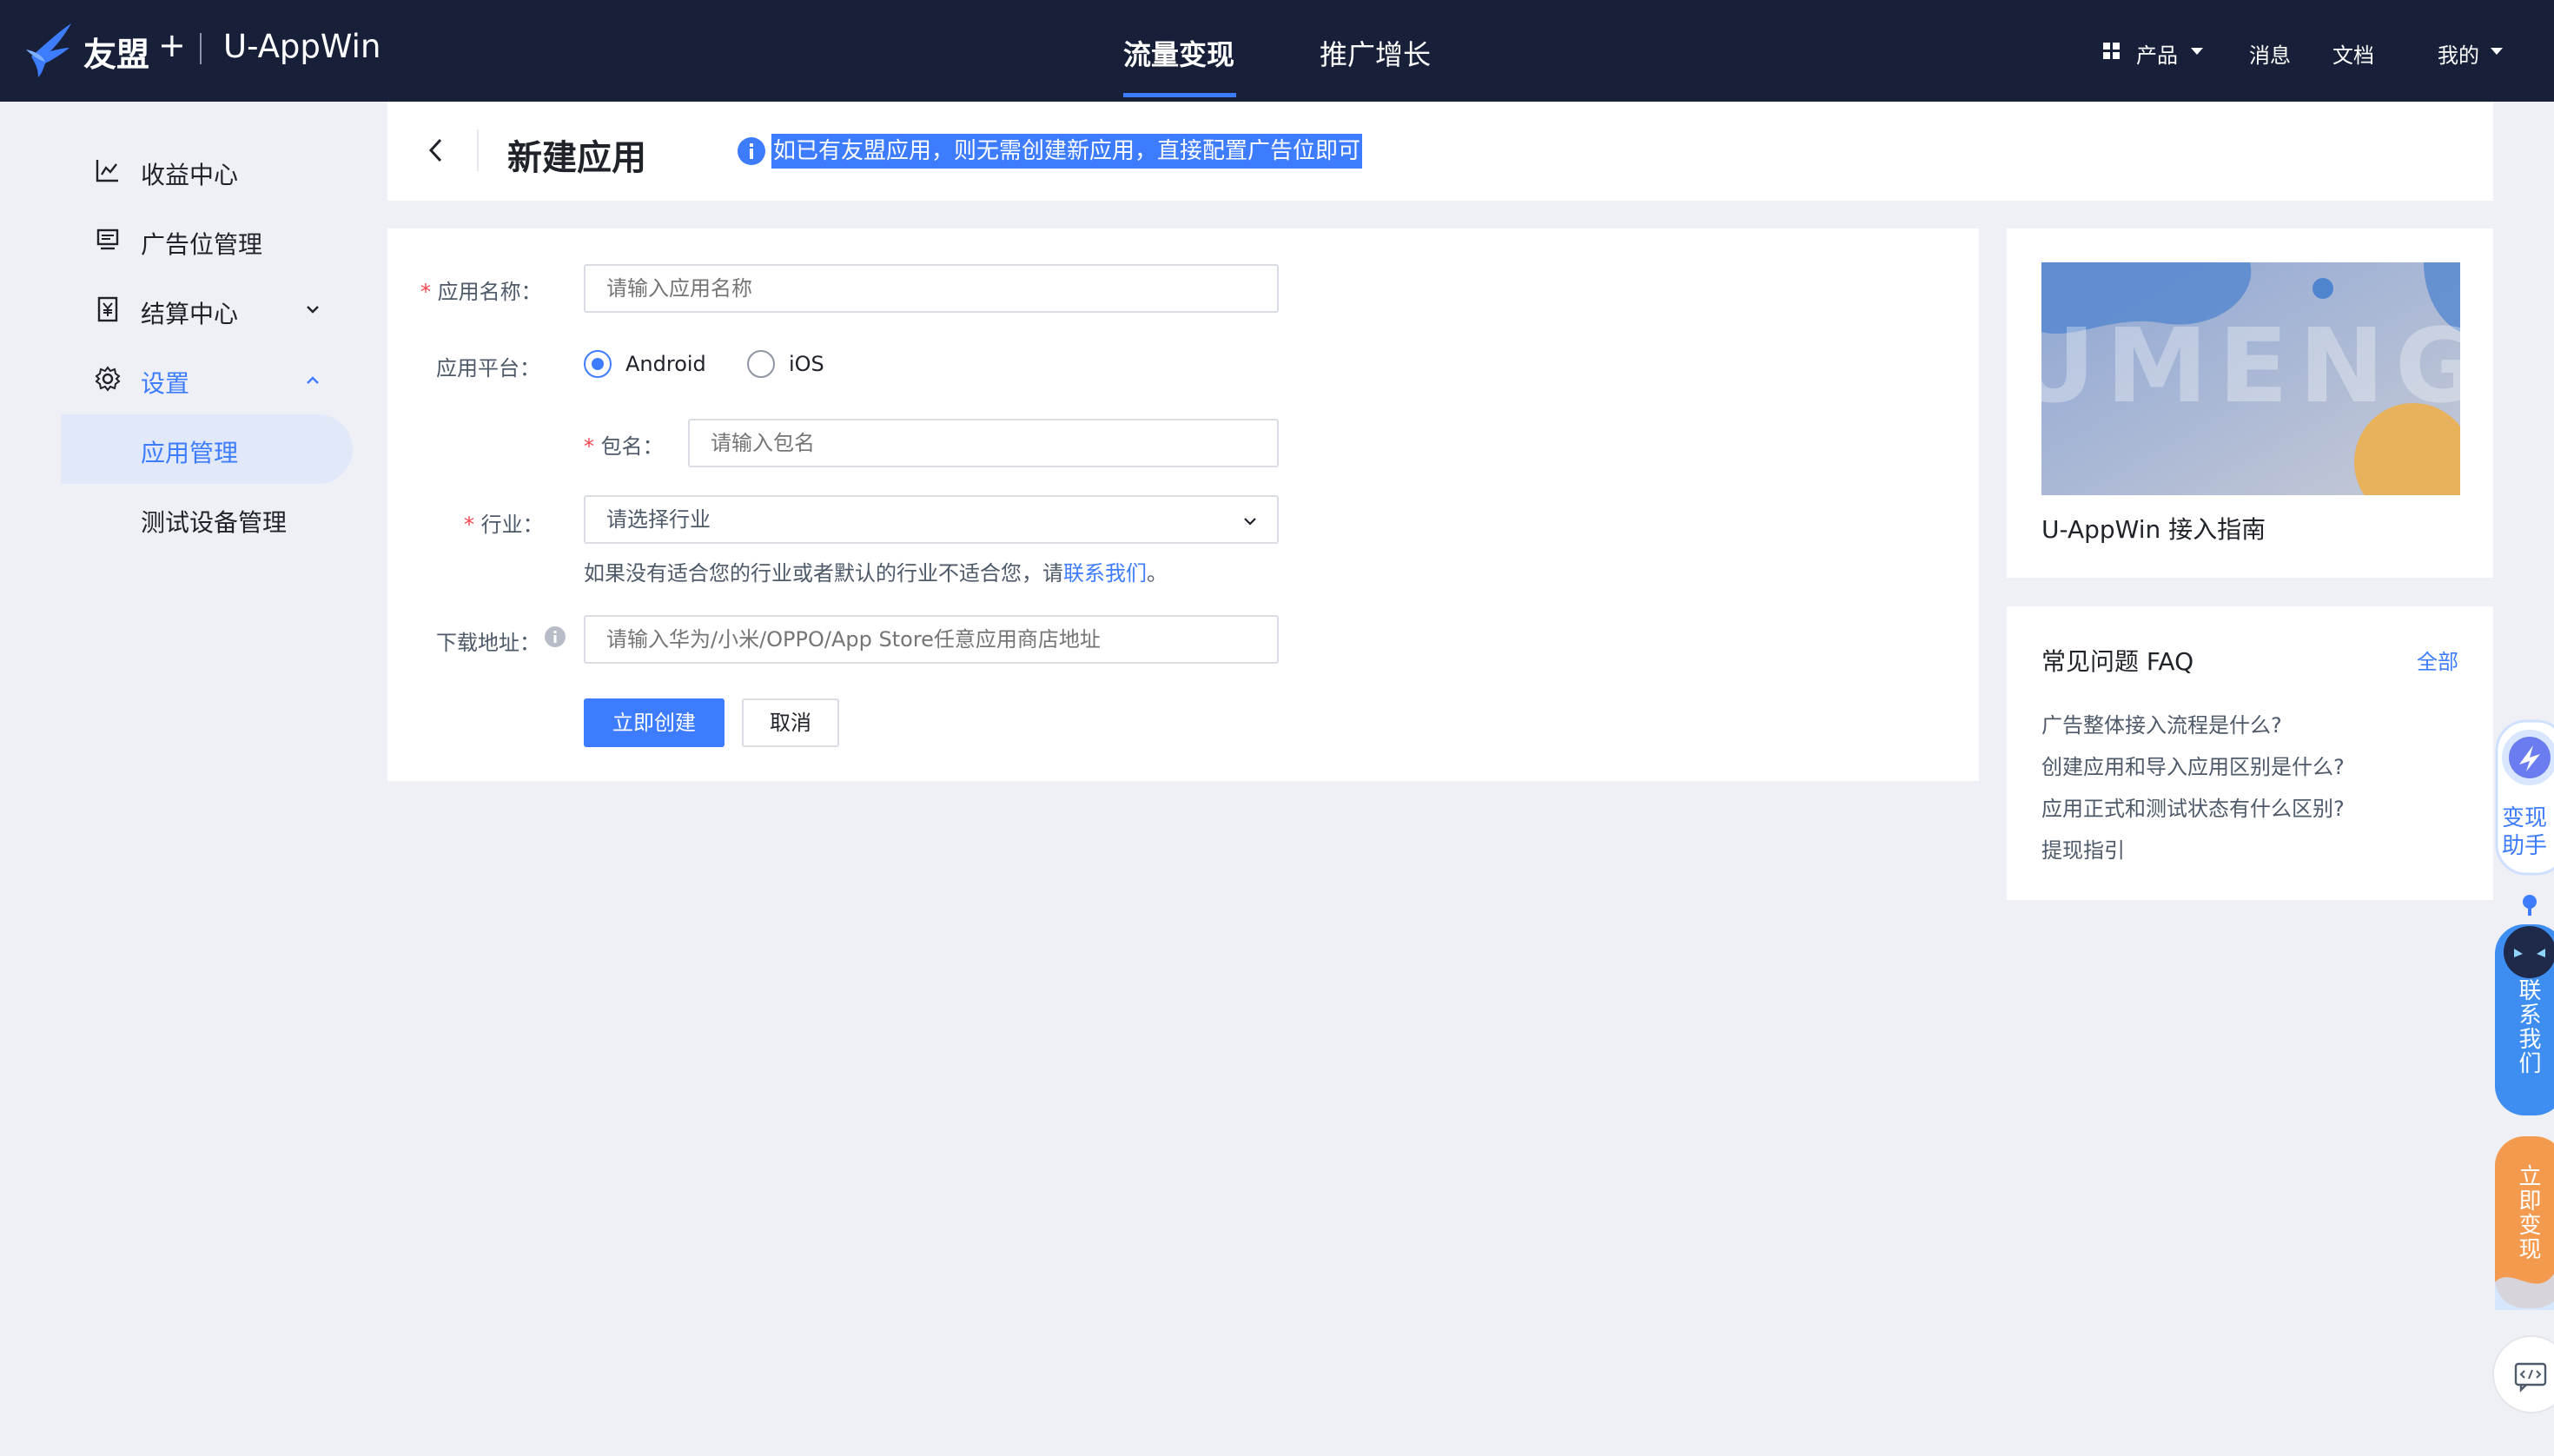 This screenshot has height=1456, width=2554. Describe the element at coordinates (436, 150) in the screenshot. I see `back-arrow-icon` at that location.